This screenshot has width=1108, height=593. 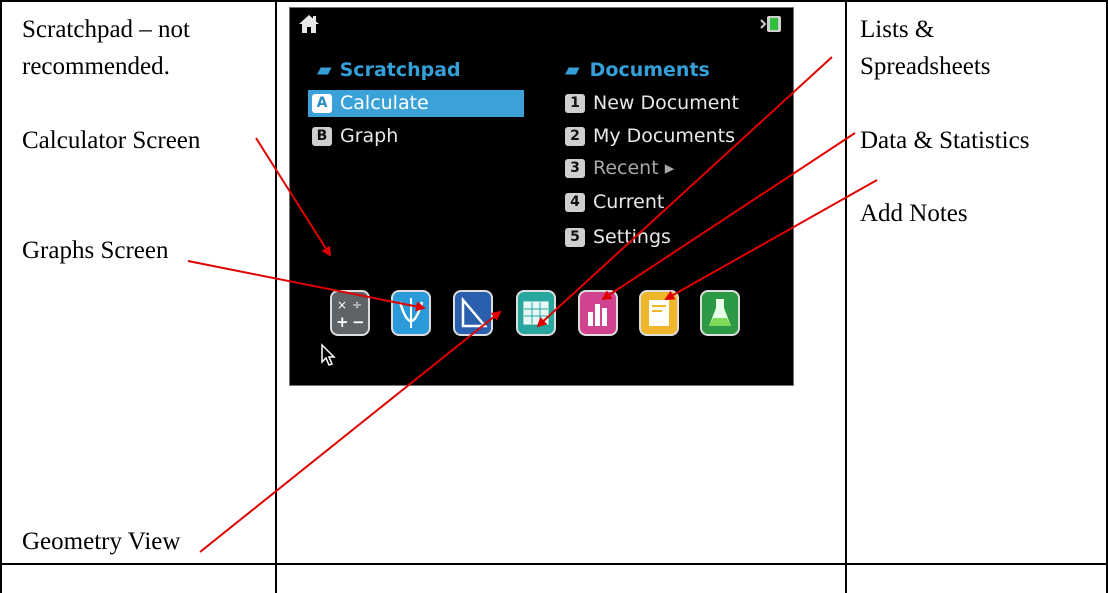 I want to click on graph-parabola-icon, so click(x=411, y=313).